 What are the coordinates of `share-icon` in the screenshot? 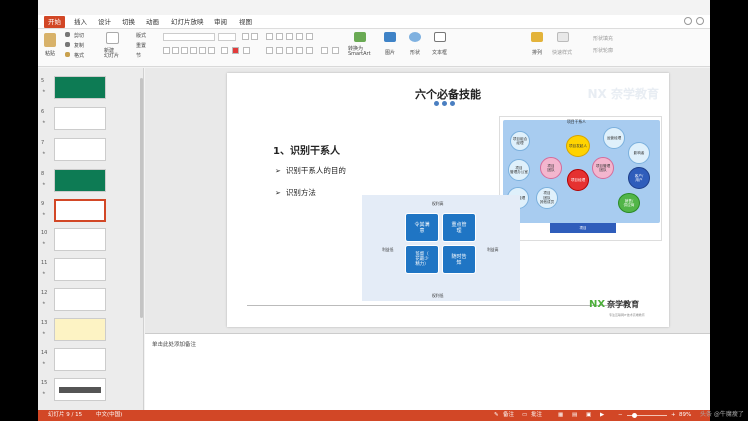 It's located at (688, 21).